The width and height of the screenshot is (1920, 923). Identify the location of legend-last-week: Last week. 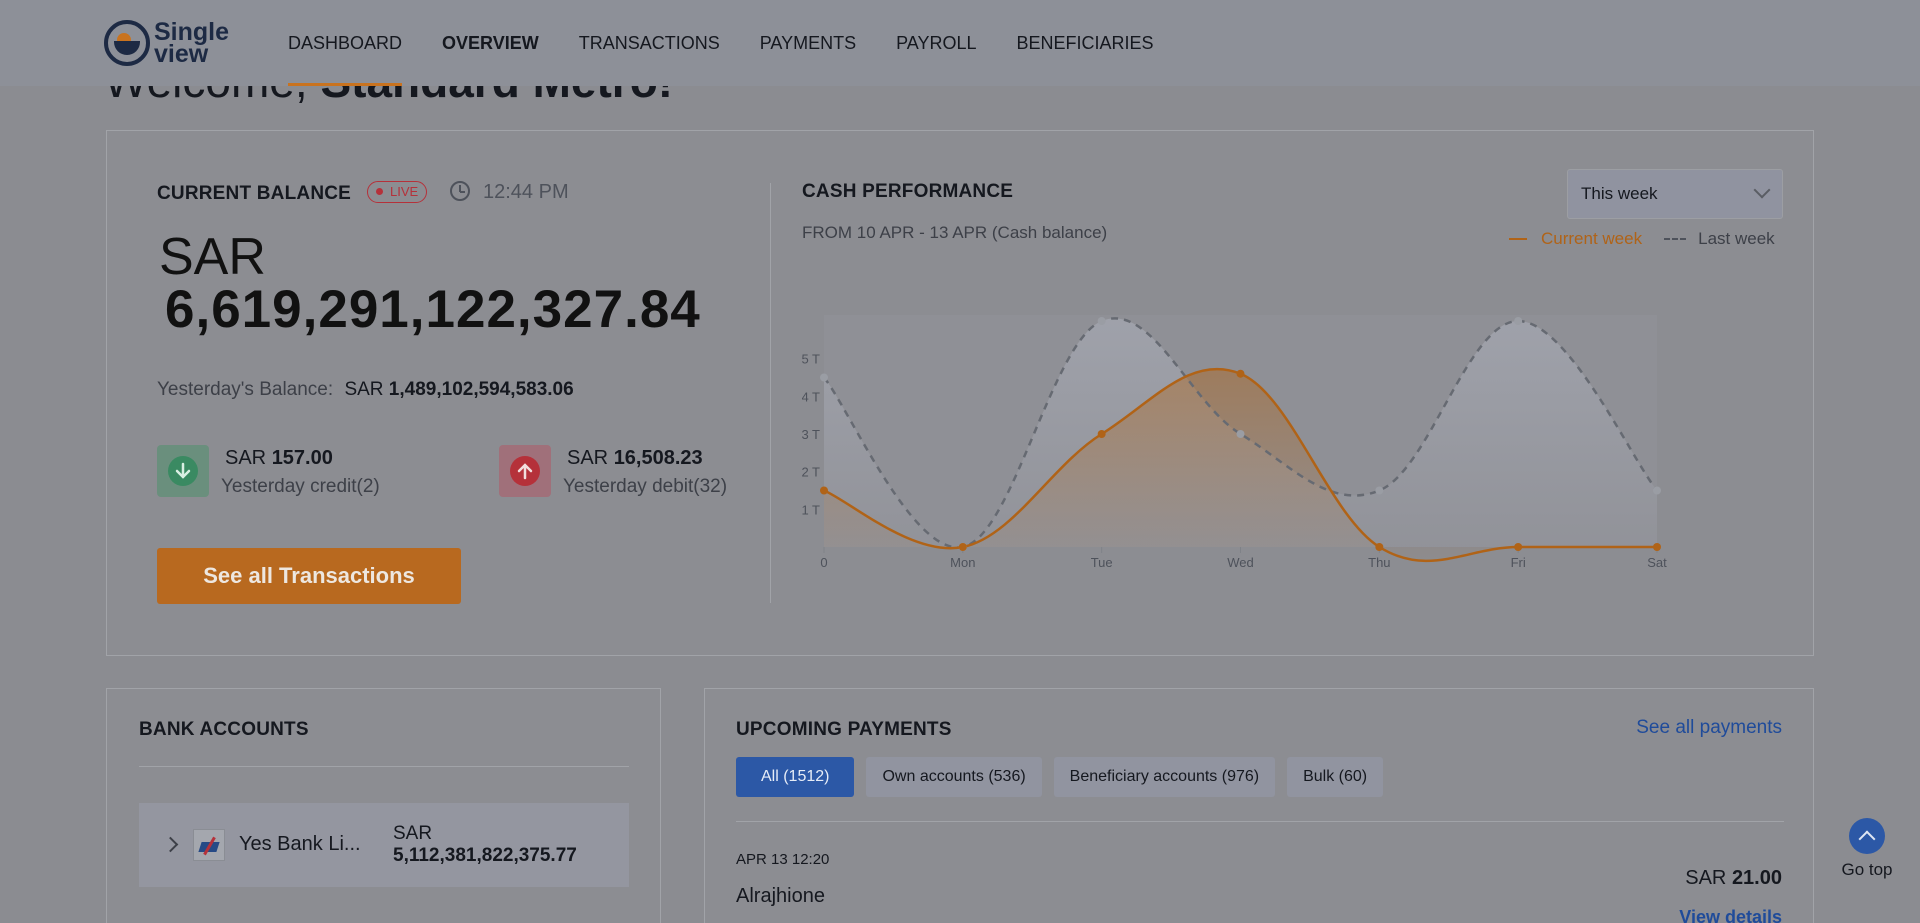
(1719, 239).